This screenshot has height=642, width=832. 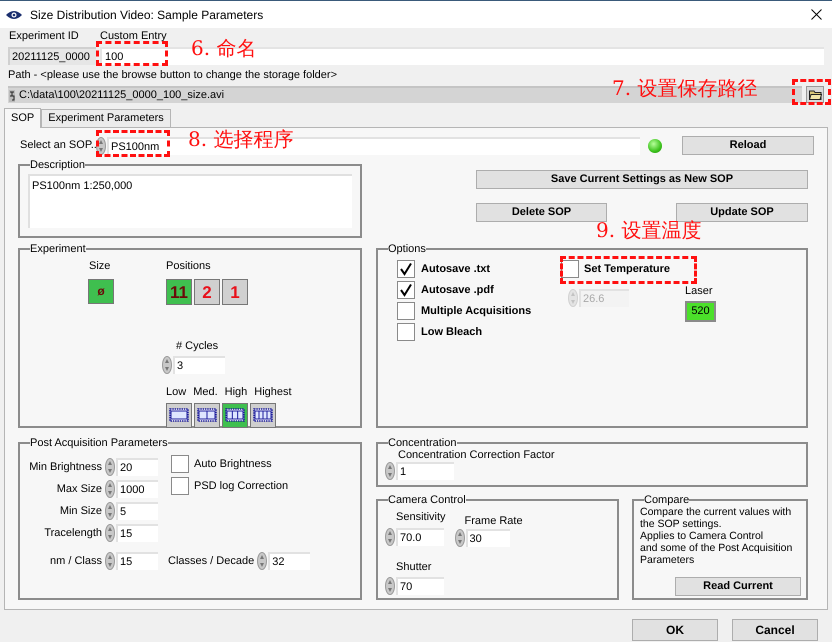 I want to click on group-title: Concentration, so click(x=422, y=443).